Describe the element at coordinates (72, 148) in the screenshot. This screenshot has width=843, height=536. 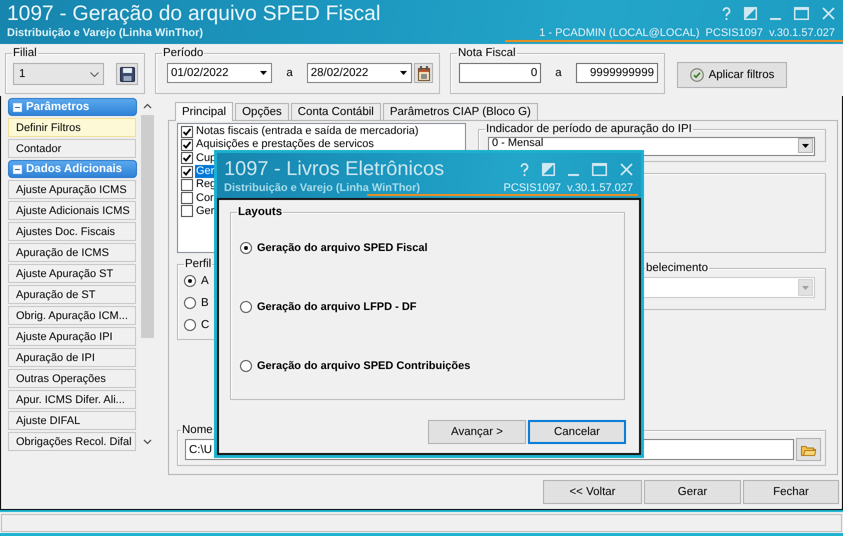
I see `sidebar-item: Contador` at that location.